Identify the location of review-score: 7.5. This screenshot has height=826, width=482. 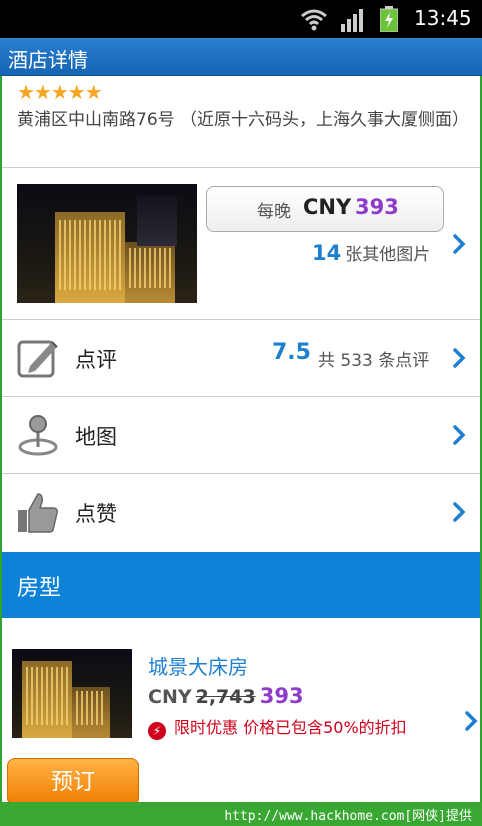
(291, 352).